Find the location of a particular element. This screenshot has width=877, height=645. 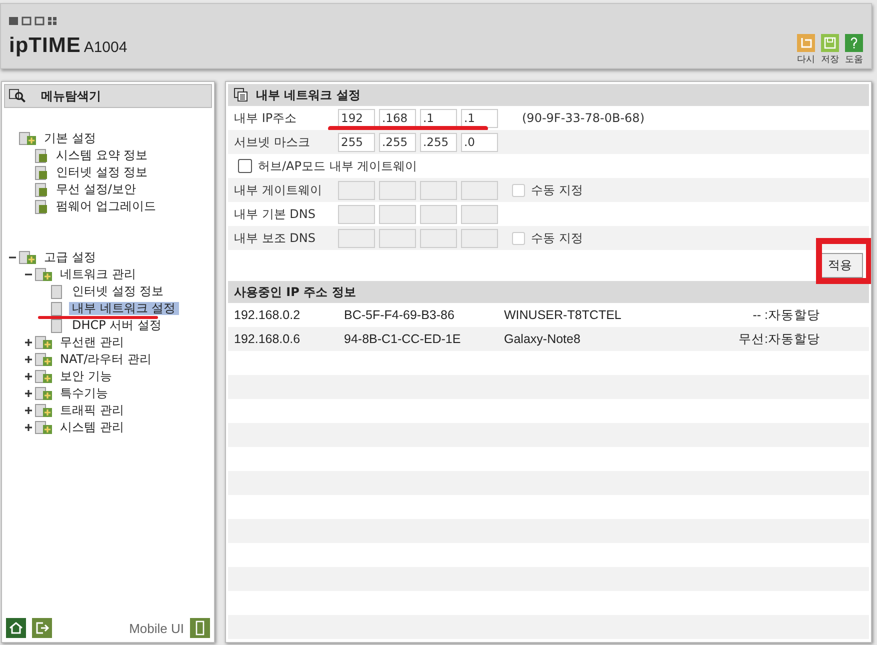

mac-address: (90-9F-33-78-0B-68) is located at coordinates (583, 118).